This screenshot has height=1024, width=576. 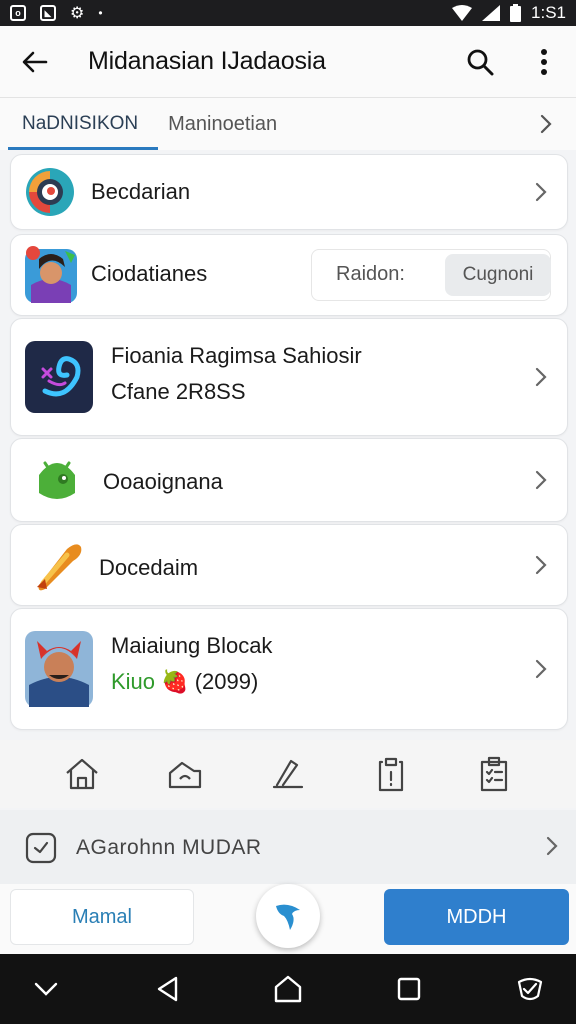 I want to click on house-outline-icon, so click(x=184, y=775).